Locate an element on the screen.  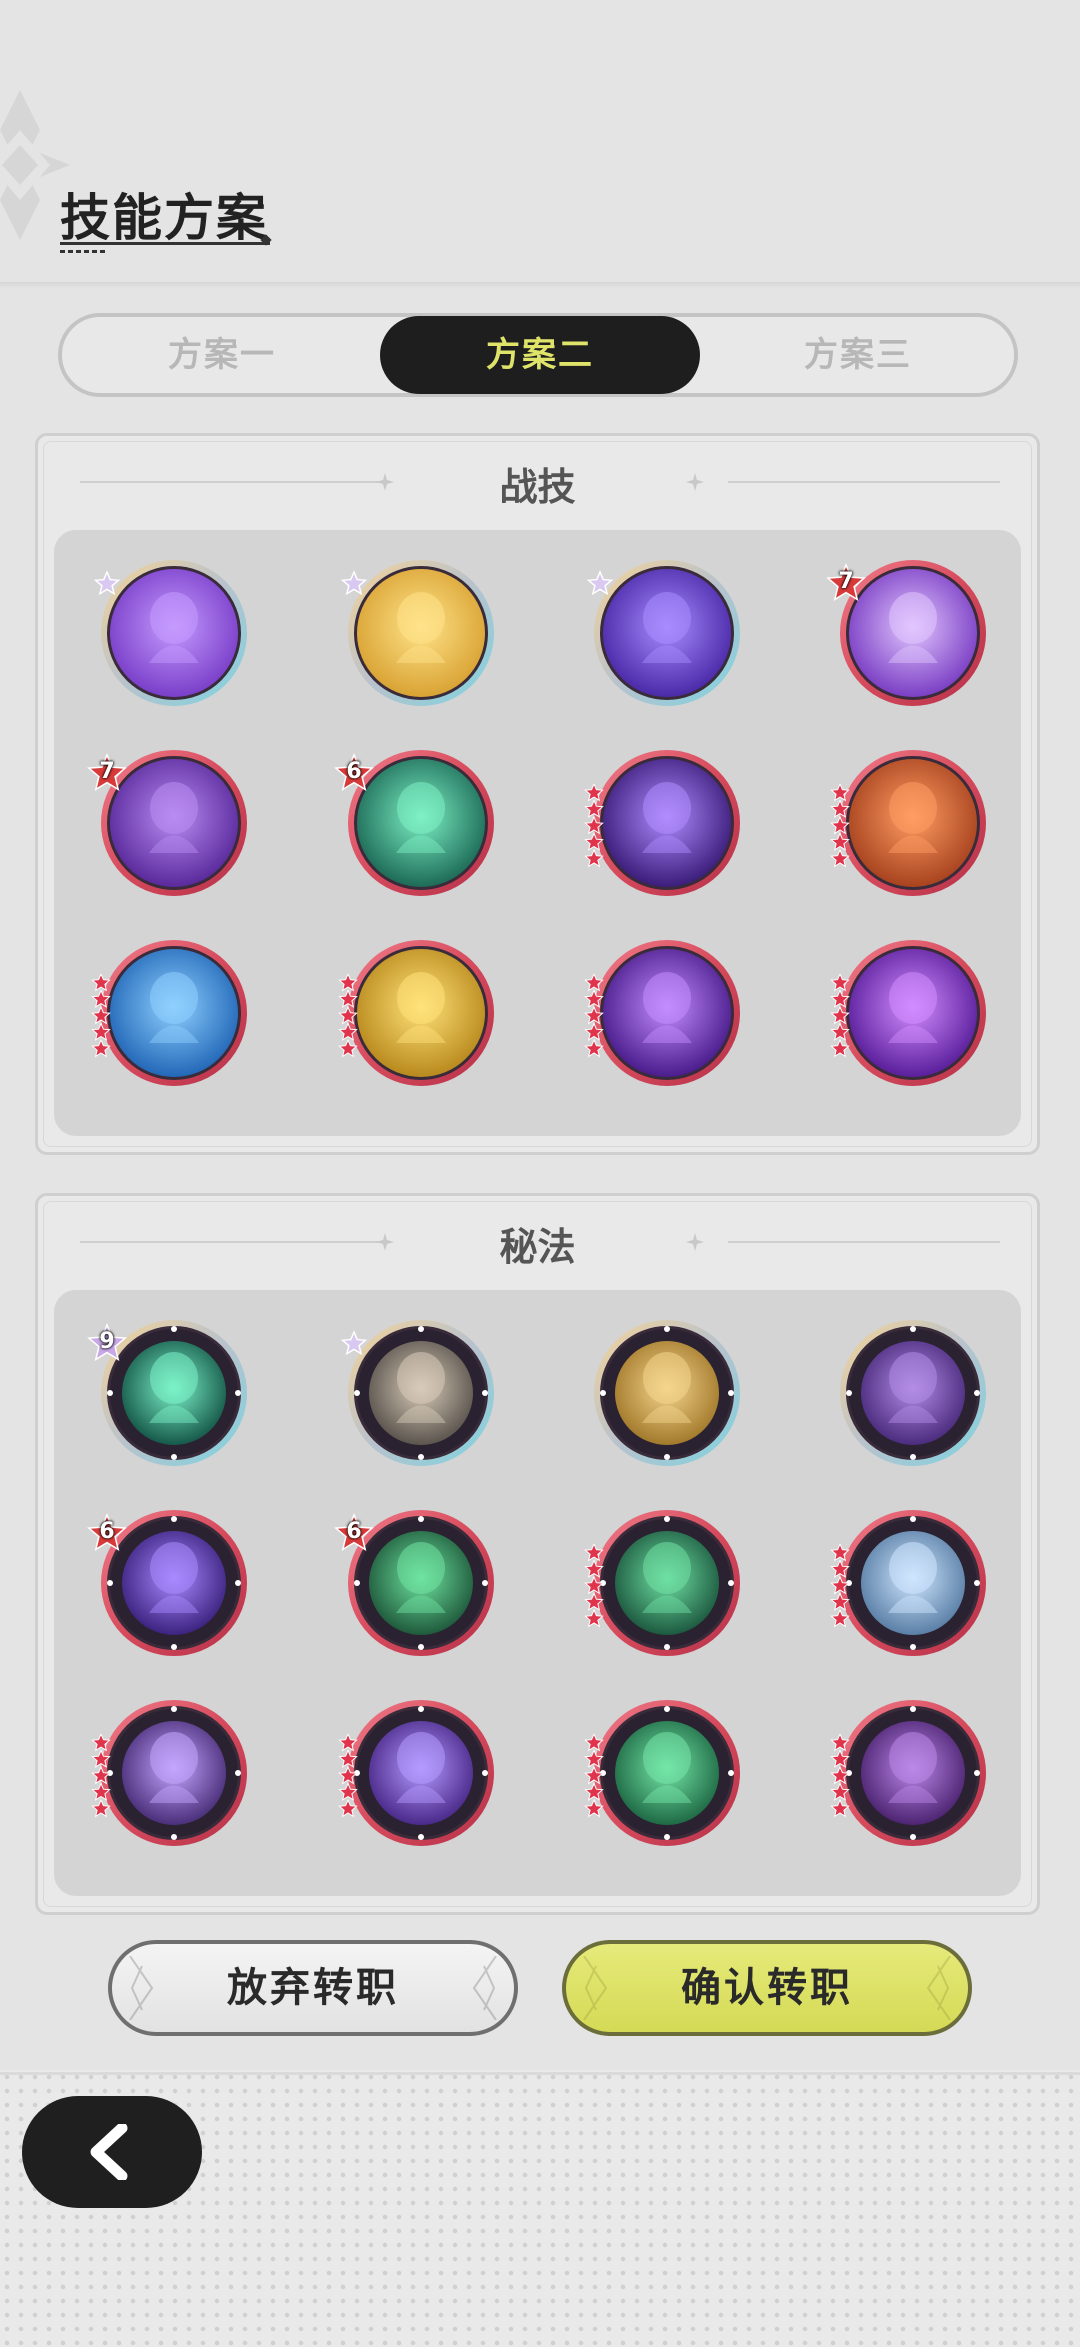
blue-beast-skill-icon is located at coordinates (174, 1013).